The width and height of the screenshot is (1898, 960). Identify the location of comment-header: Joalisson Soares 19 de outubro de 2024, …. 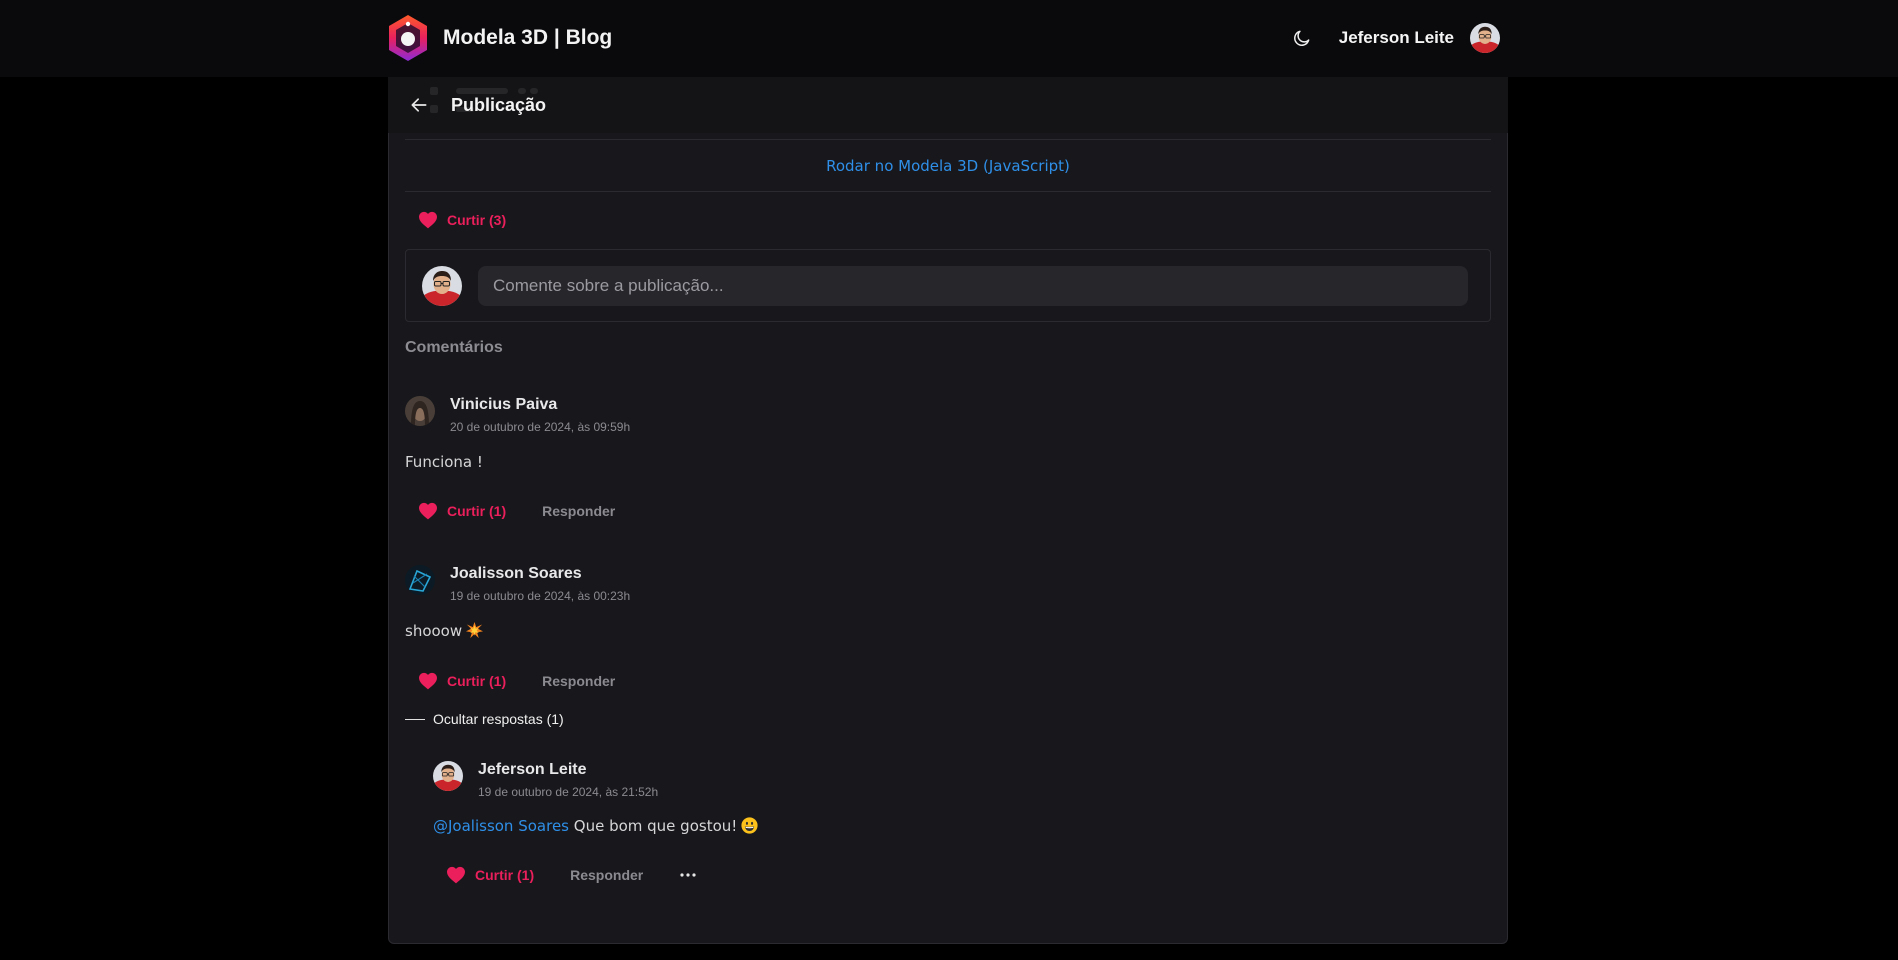
(517, 584).